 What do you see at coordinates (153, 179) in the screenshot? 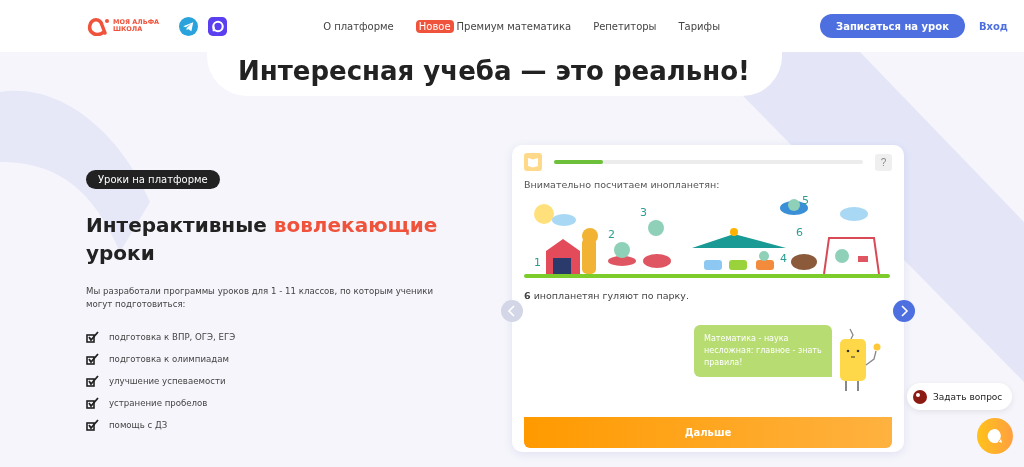
I see `section-tag: Уроки на платформе` at bounding box center [153, 179].